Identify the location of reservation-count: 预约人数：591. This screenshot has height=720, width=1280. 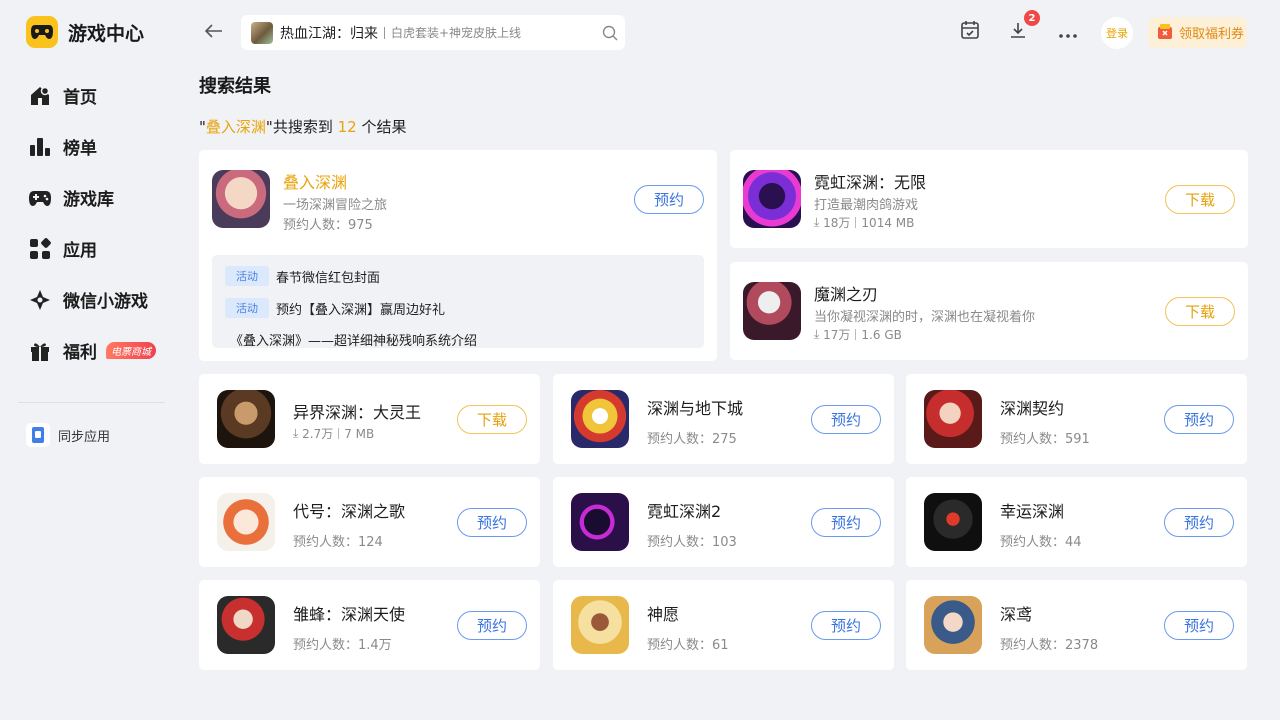
(1045, 439).